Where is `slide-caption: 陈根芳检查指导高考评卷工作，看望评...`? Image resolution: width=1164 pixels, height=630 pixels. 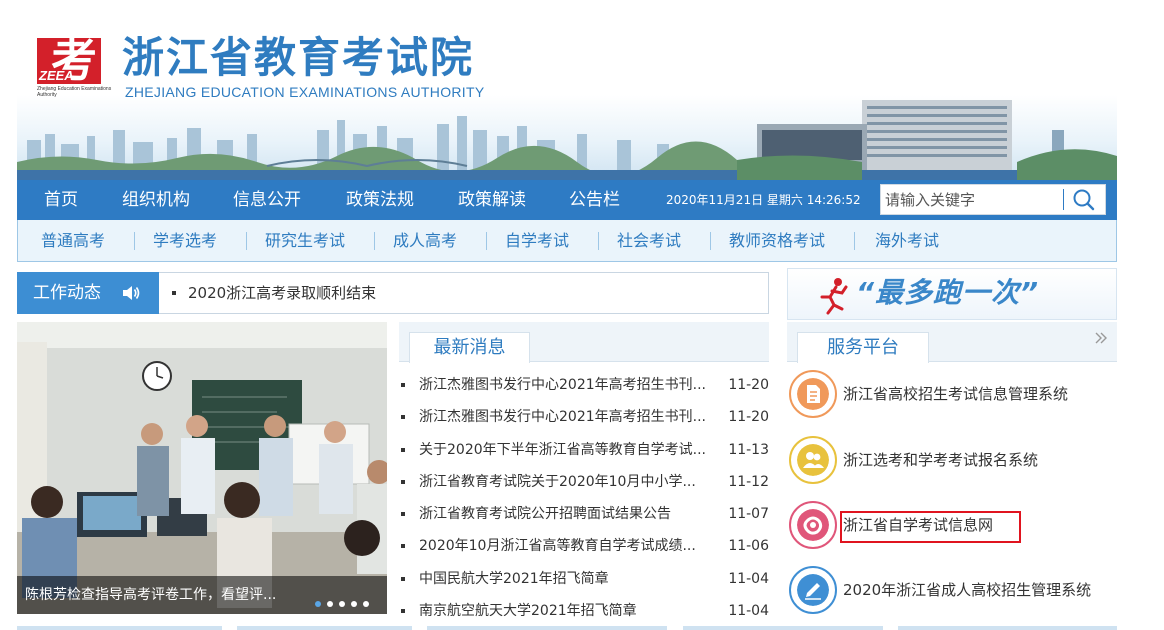
slide-caption: 陈根芳检查指导高考评卷工作，看望评... is located at coordinates (150, 595).